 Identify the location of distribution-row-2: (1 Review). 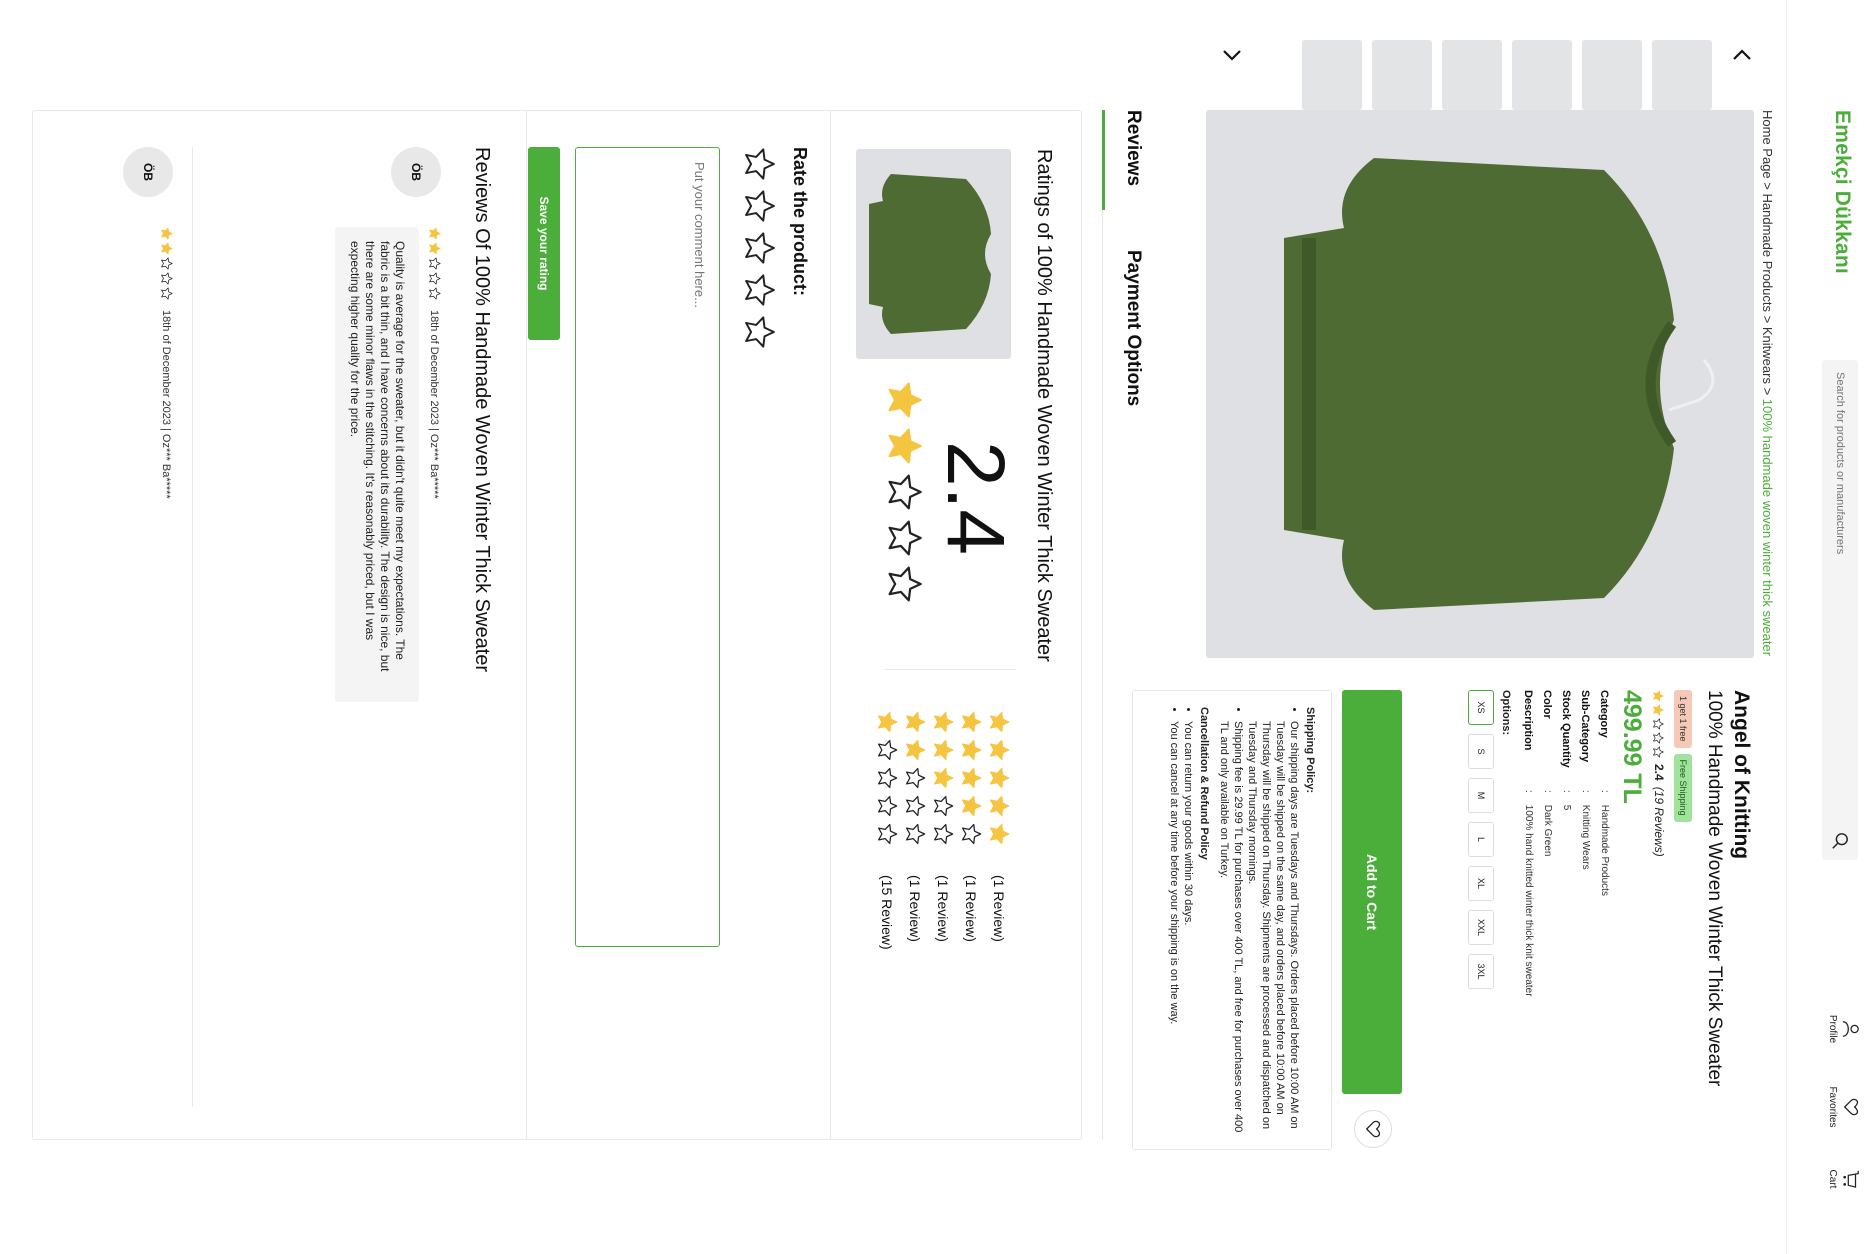
(915, 830).